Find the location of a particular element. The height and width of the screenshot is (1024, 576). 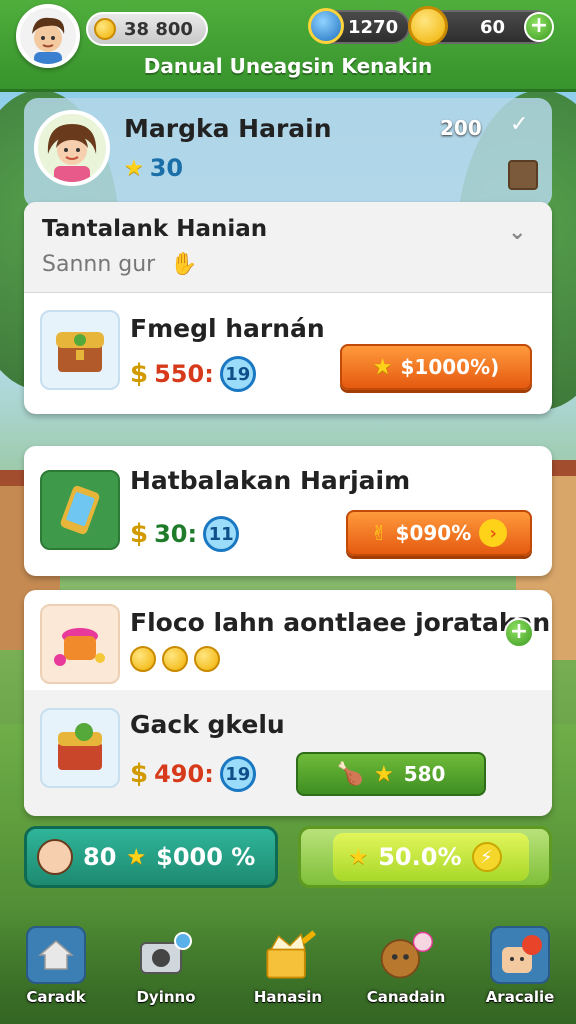

section-subtitle: Sannn gur ✋ is located at coordinates (120, 264).